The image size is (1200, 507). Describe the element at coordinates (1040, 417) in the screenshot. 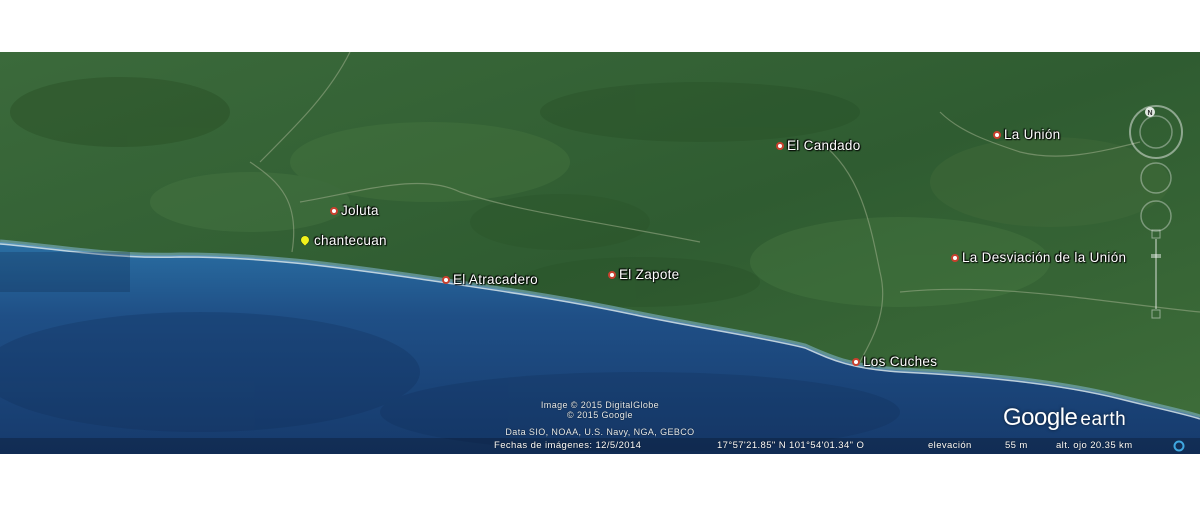

I see `logo-google-text: Google` at that location.